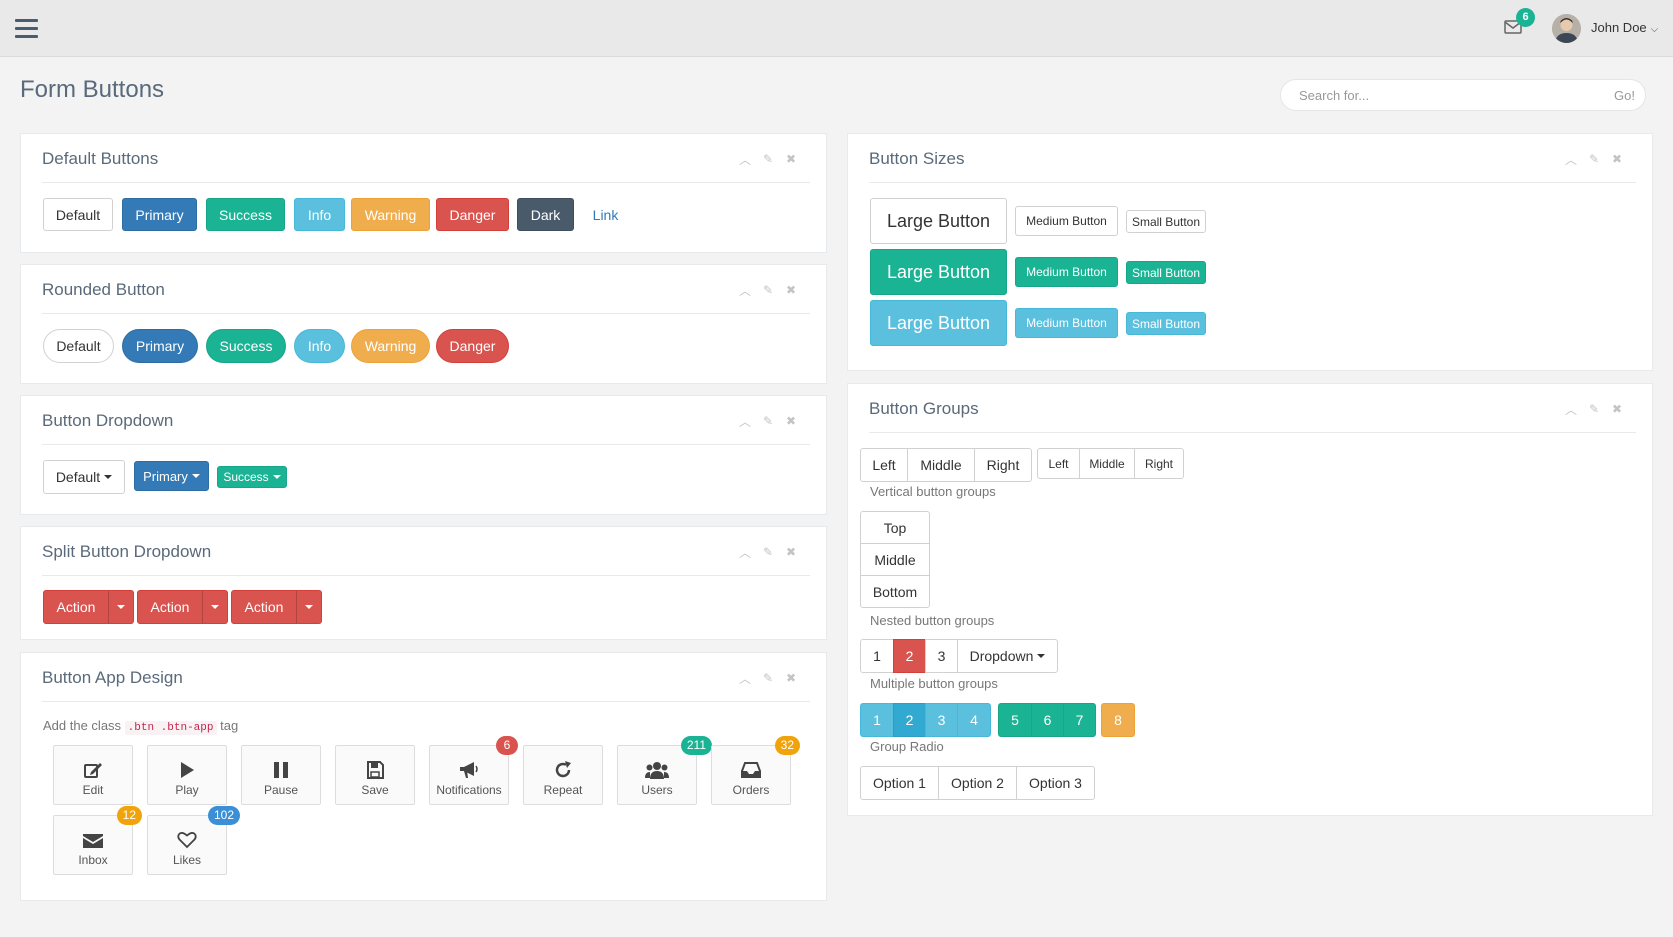 The width and height of the screenshot is (1673, 937). Describe the element at coordinates (473, 770) in the screenshot. I see `app-button-notifications: Notifications 6` at that location.